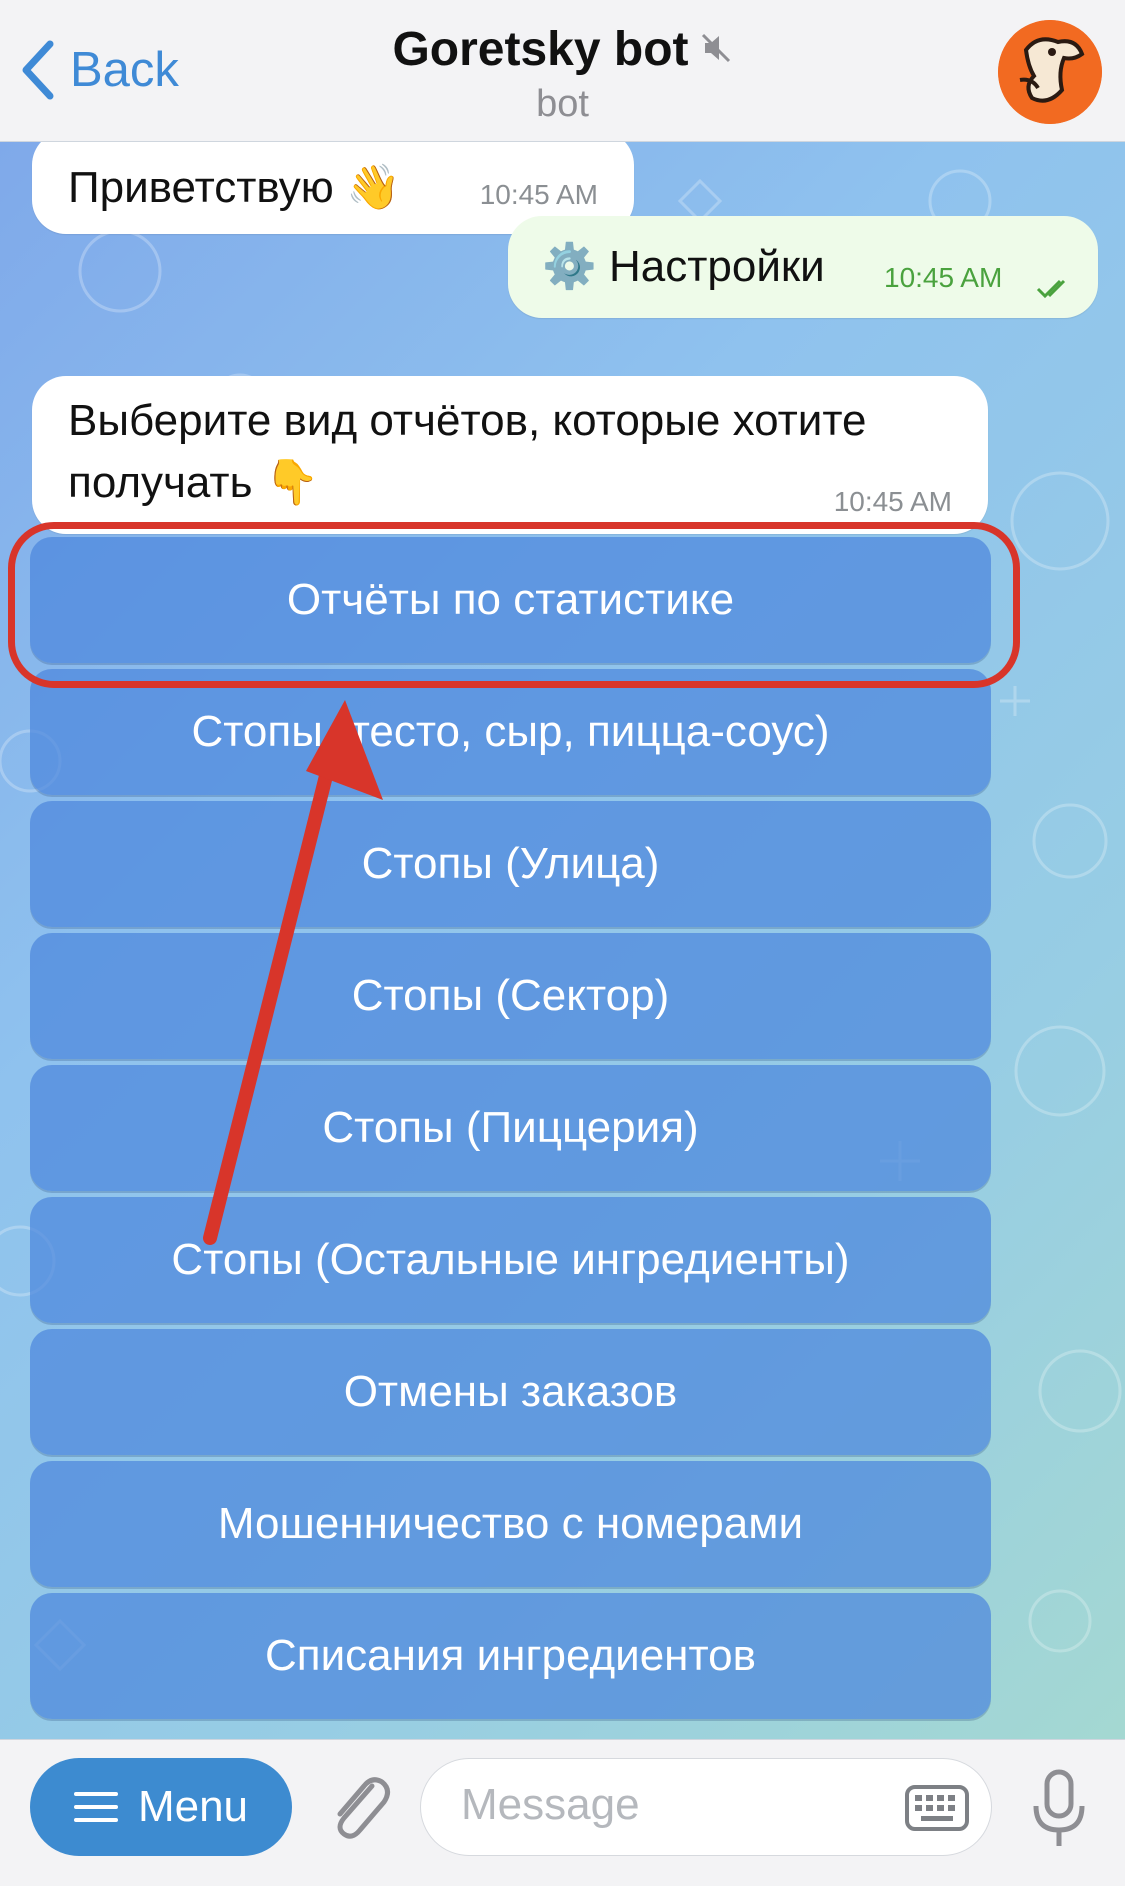 The height and width of the screenshot is (1886, 1125). What do you see at coordinates (716, 49) in the screenshot?
I see `muted-icon` at bounding box center [716, 49].